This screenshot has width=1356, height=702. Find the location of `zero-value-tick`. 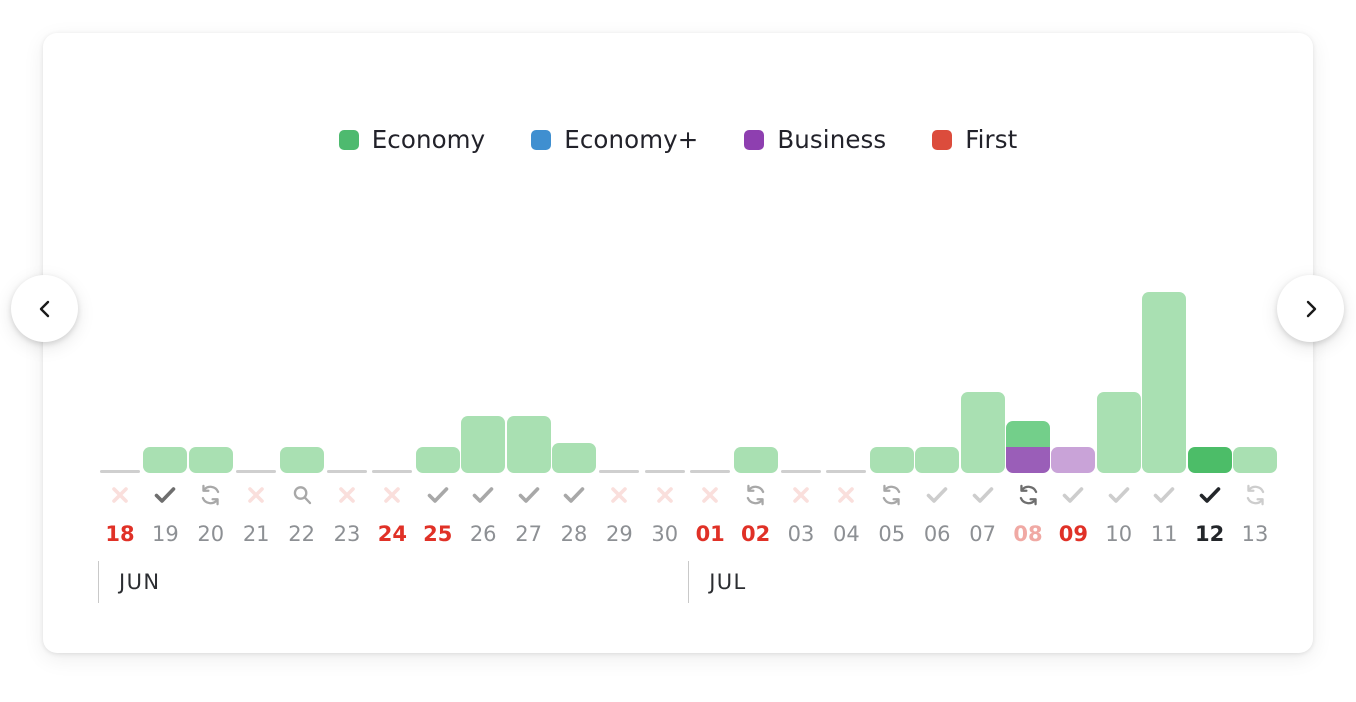

zero-value-tick is located at coordinates (846, 471).